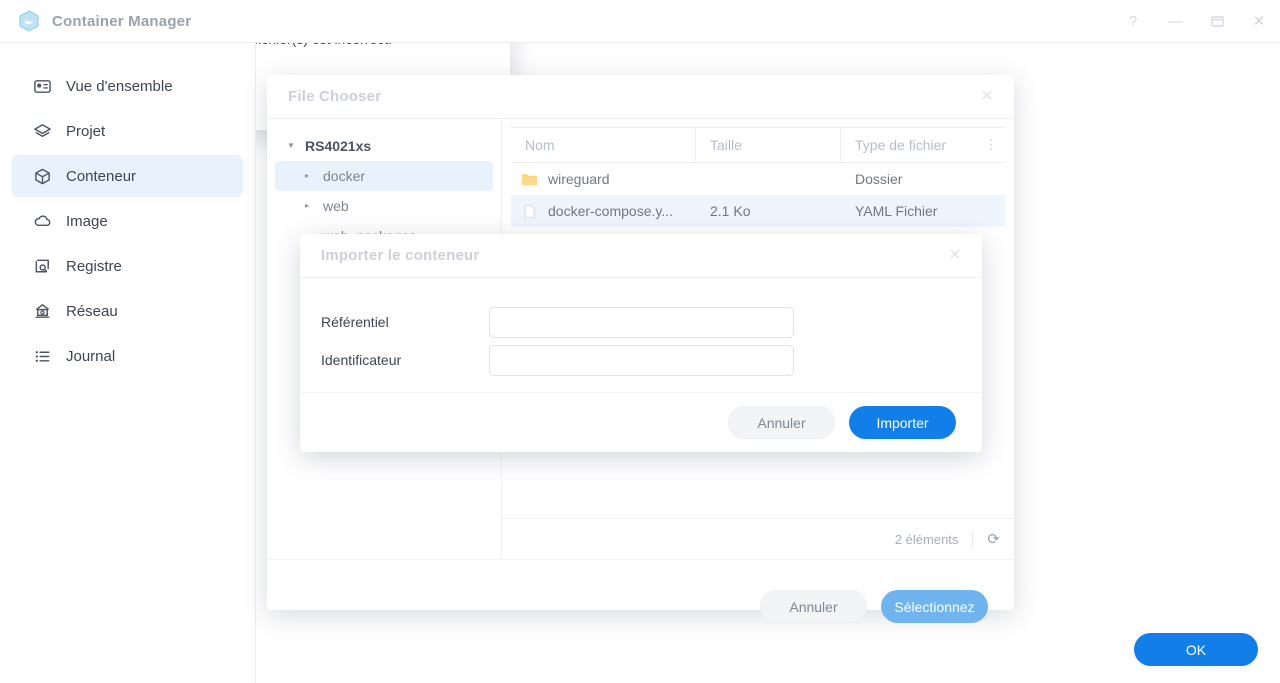 The width and height of the screenshot is (1280, 683). Describe the element at coordinates (603, 145) in the screenshot. I see `column-header-nom: Nom` at that location.